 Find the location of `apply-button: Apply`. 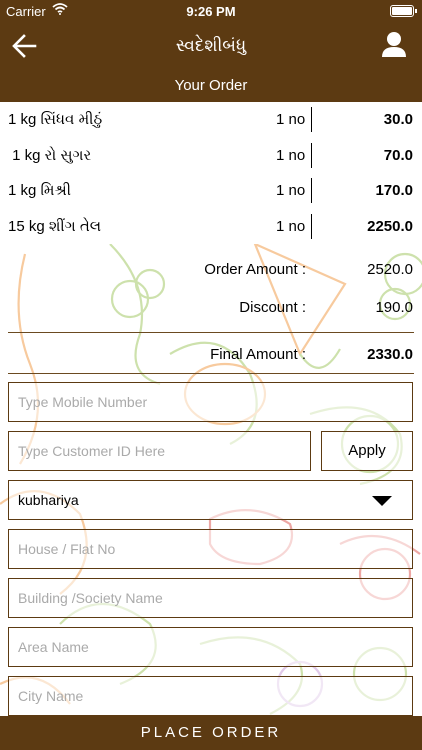

apply-button: Apply is located at coordinates (367, 451).